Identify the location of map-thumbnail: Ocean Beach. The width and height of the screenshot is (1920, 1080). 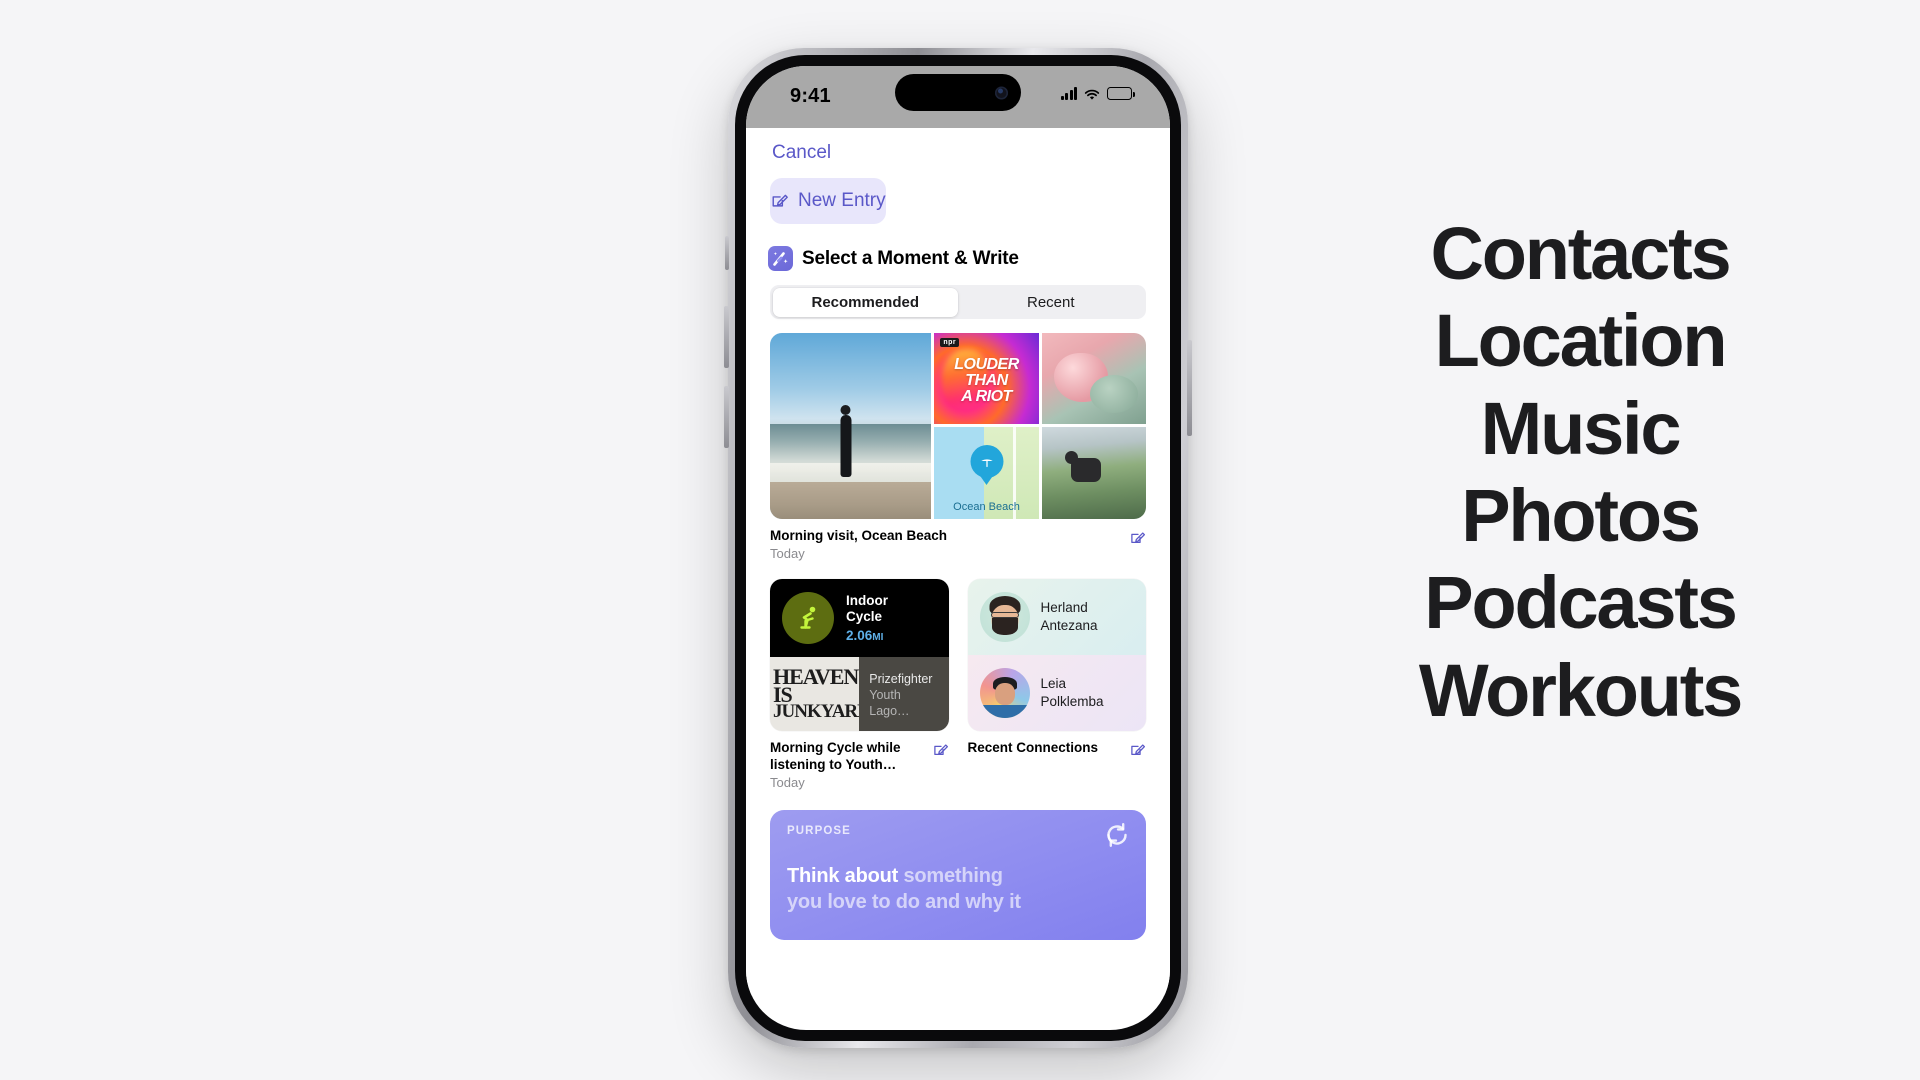
(986, 473).